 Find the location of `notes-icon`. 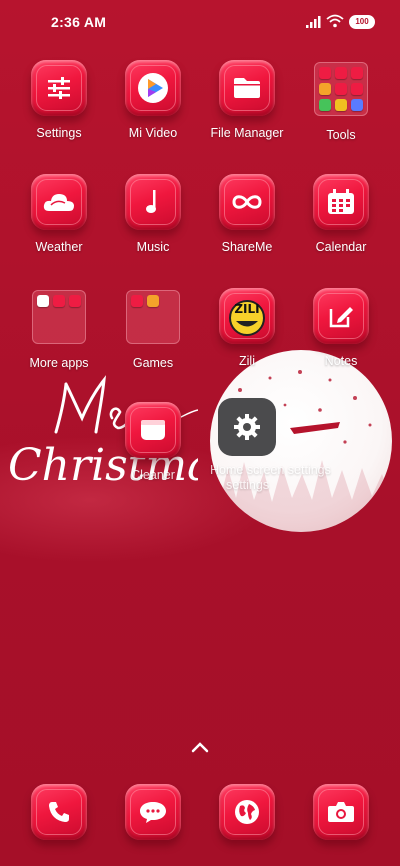

notes-icon is located at coordinates (341, 316).